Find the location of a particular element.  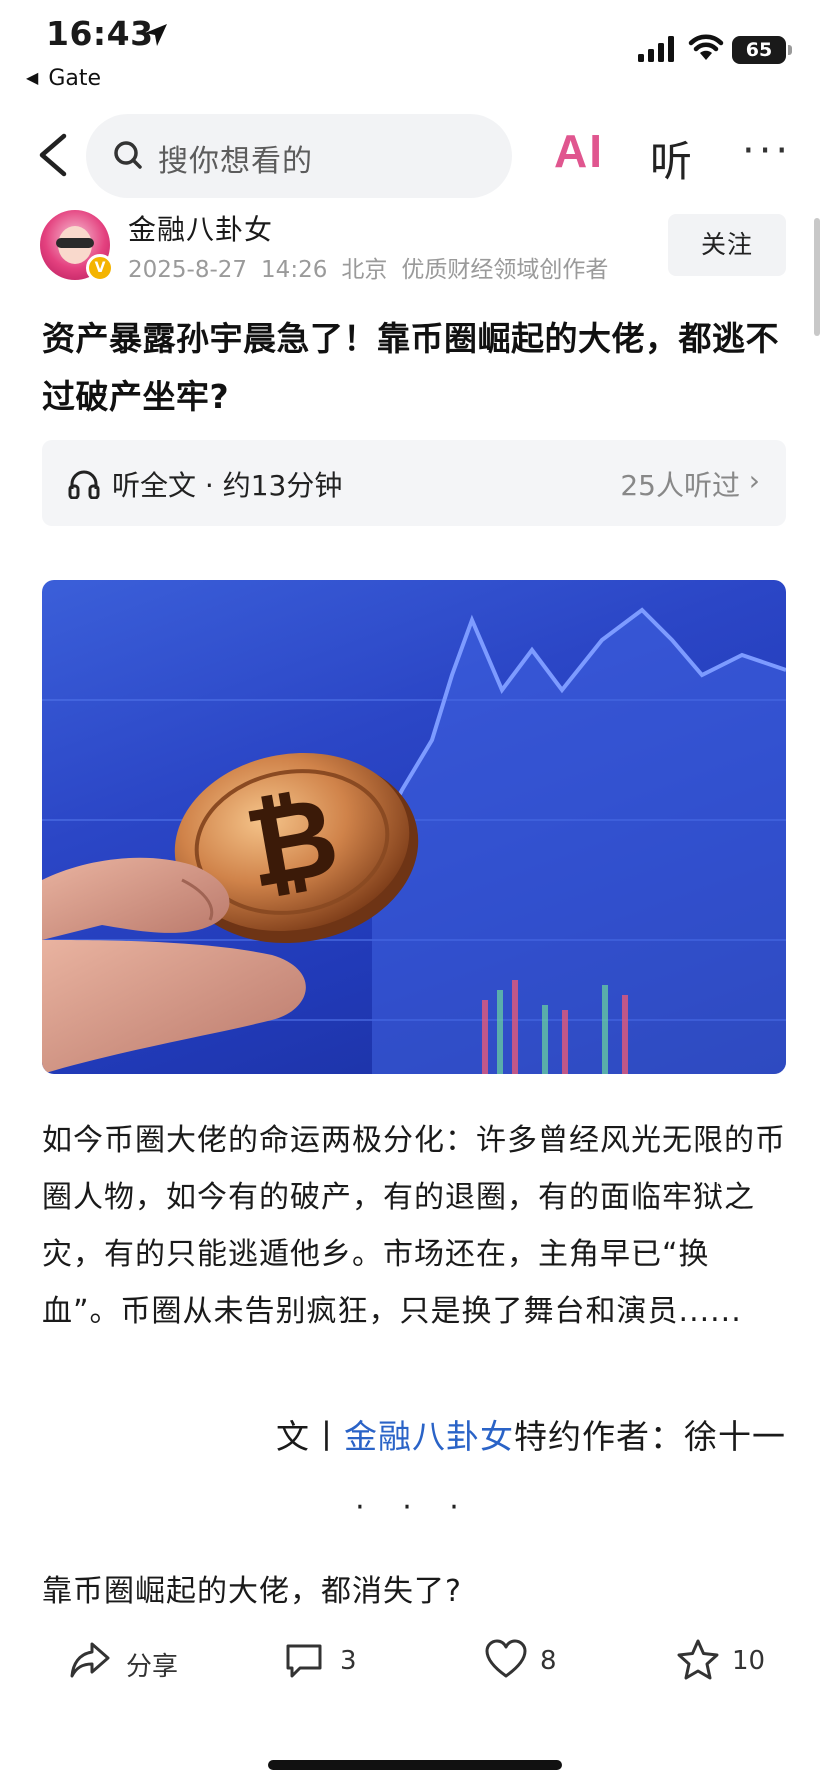

listen-full-article-bar: 听全文 · 约13分钟 25人听过 › is located at coordinates (414, 483).